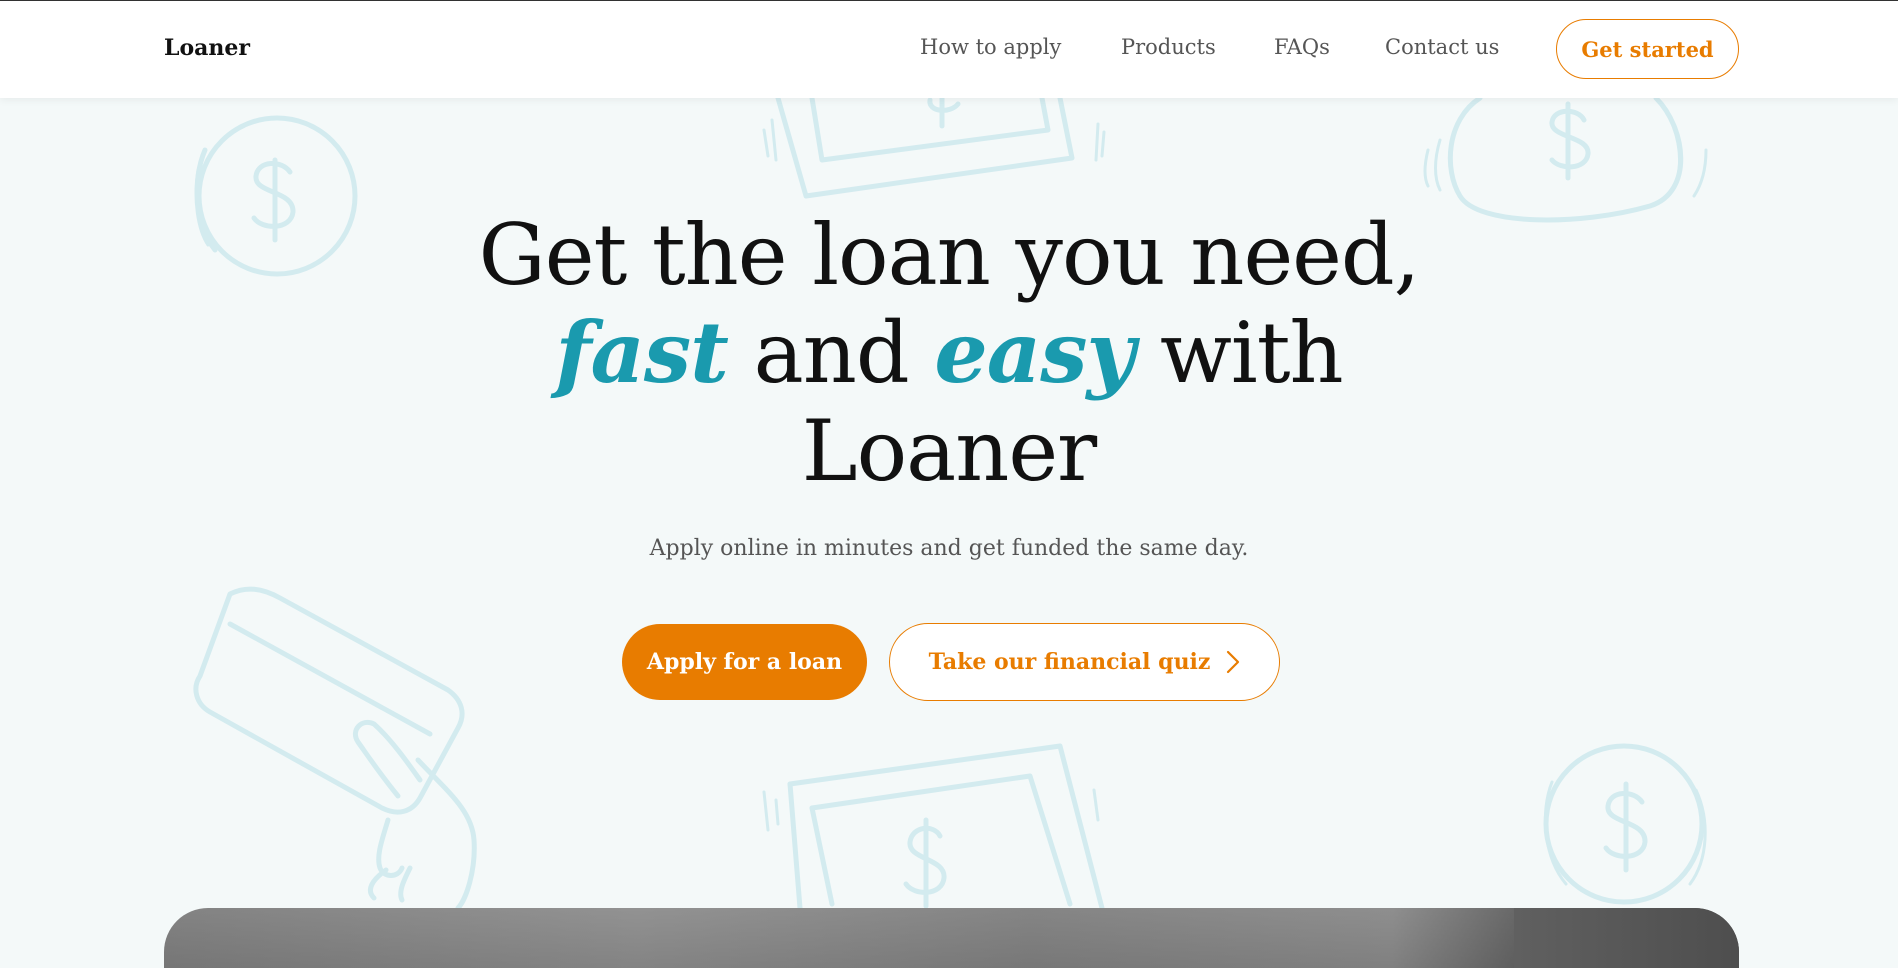  What do you see at coordinates (335, 748) in the screenshot?
I see `credit-card-hand-icon` at bounding box center [335, 748].